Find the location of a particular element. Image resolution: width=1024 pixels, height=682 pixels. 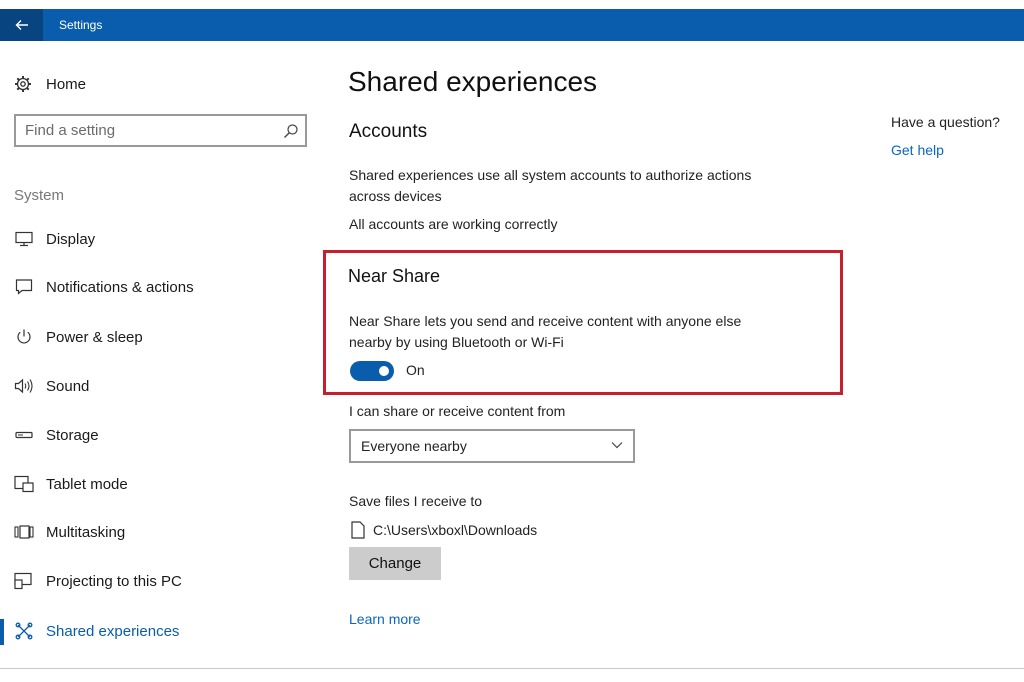

help-question: Have a question? is located at coordinates (945, 122).